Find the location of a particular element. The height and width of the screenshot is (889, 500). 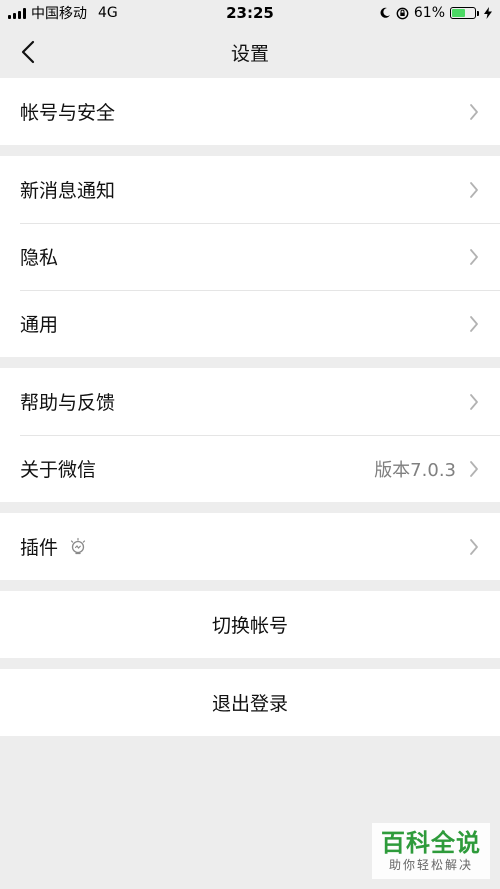

logout-label: 退出登录 is located at coordinates (249, 704).